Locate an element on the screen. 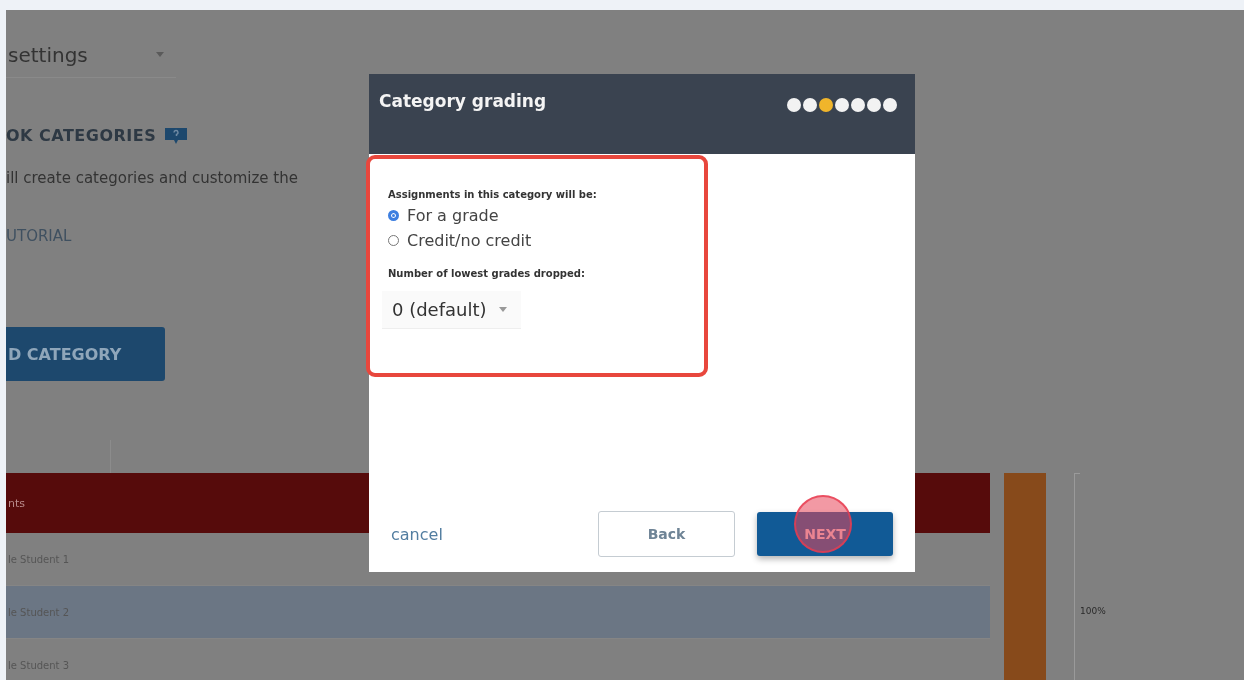 The height and width of the screenshot is (680, 1244). help-icon is located at coordinates (176, 135).